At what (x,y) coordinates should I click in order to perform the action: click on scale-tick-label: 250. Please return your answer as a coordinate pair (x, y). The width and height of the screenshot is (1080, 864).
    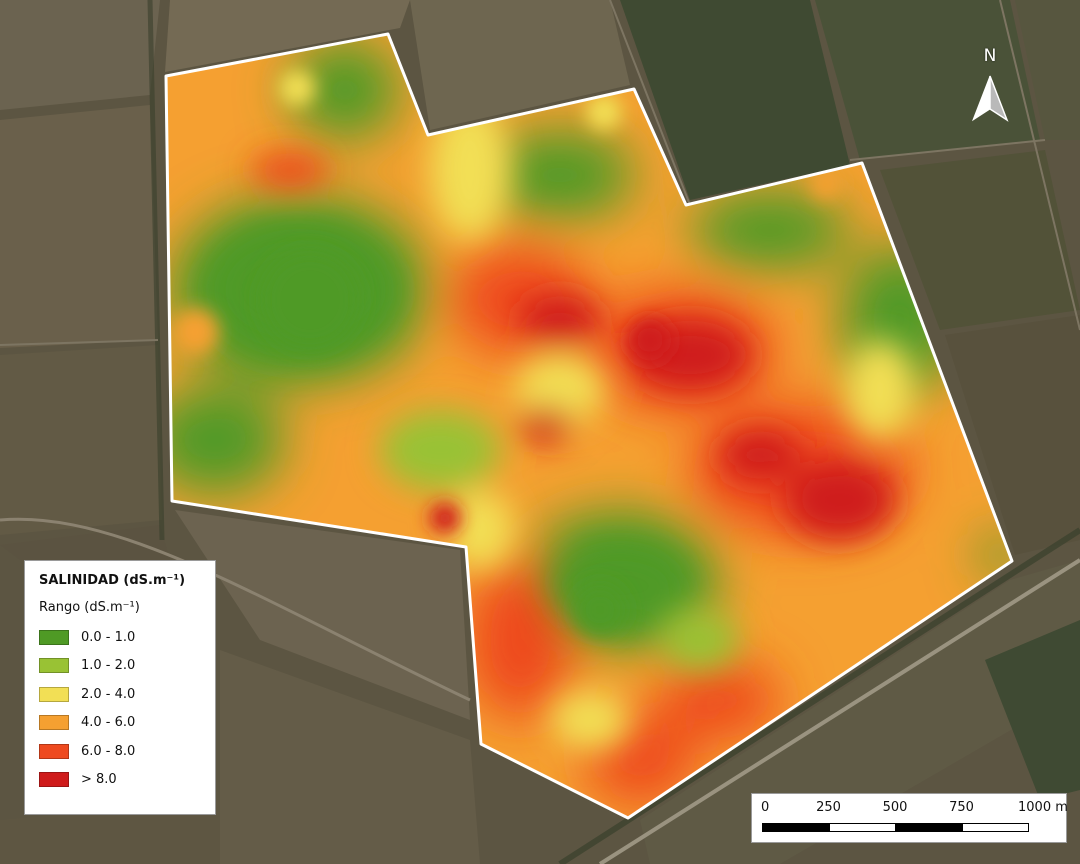
    Looking at the image, I should click on (828, 807).